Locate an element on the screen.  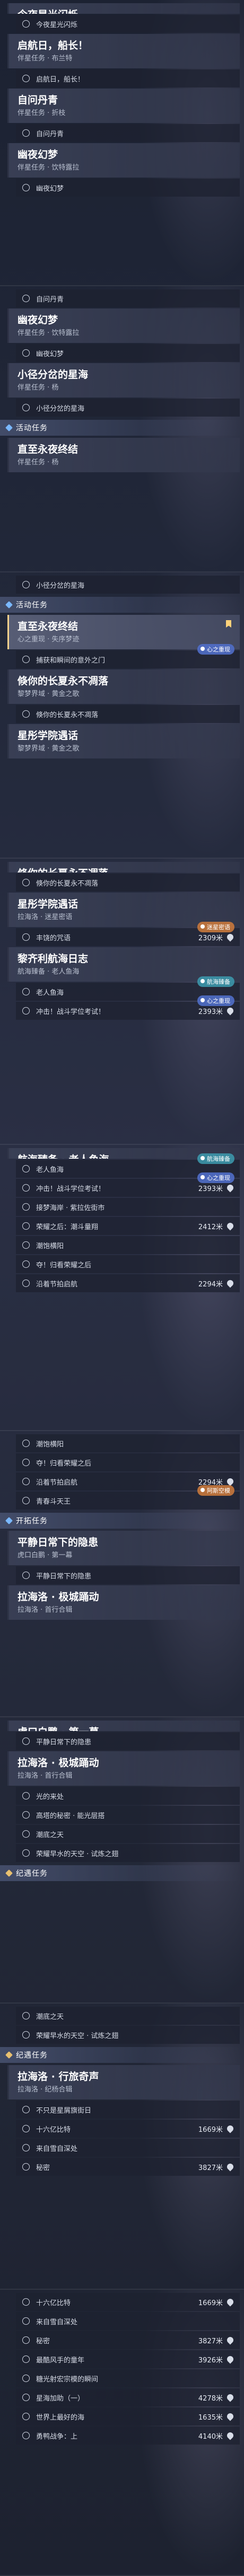
section-header: 开拓任务 is located at coordinates (122, 1521).